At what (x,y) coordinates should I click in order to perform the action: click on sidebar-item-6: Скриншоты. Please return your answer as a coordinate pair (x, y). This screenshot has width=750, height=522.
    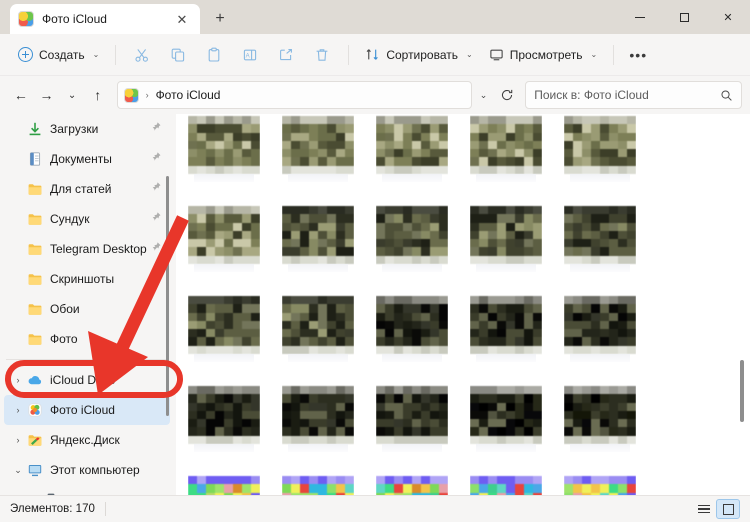
    Looking at the image, I should click on (87, 279).